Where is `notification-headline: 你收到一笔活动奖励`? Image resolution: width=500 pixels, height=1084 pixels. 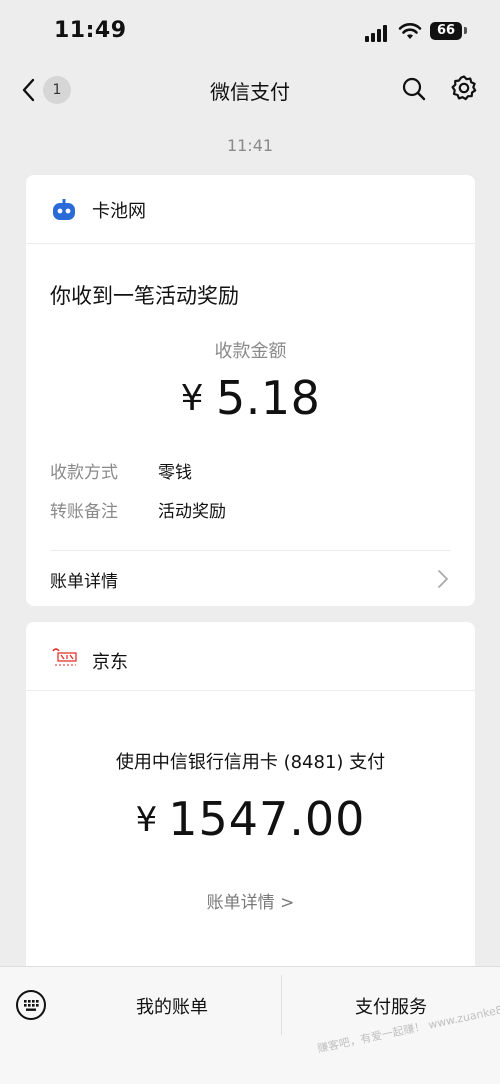
notification-headline: 你收到一笔活动奖励 is located at coordinates (144, 296).